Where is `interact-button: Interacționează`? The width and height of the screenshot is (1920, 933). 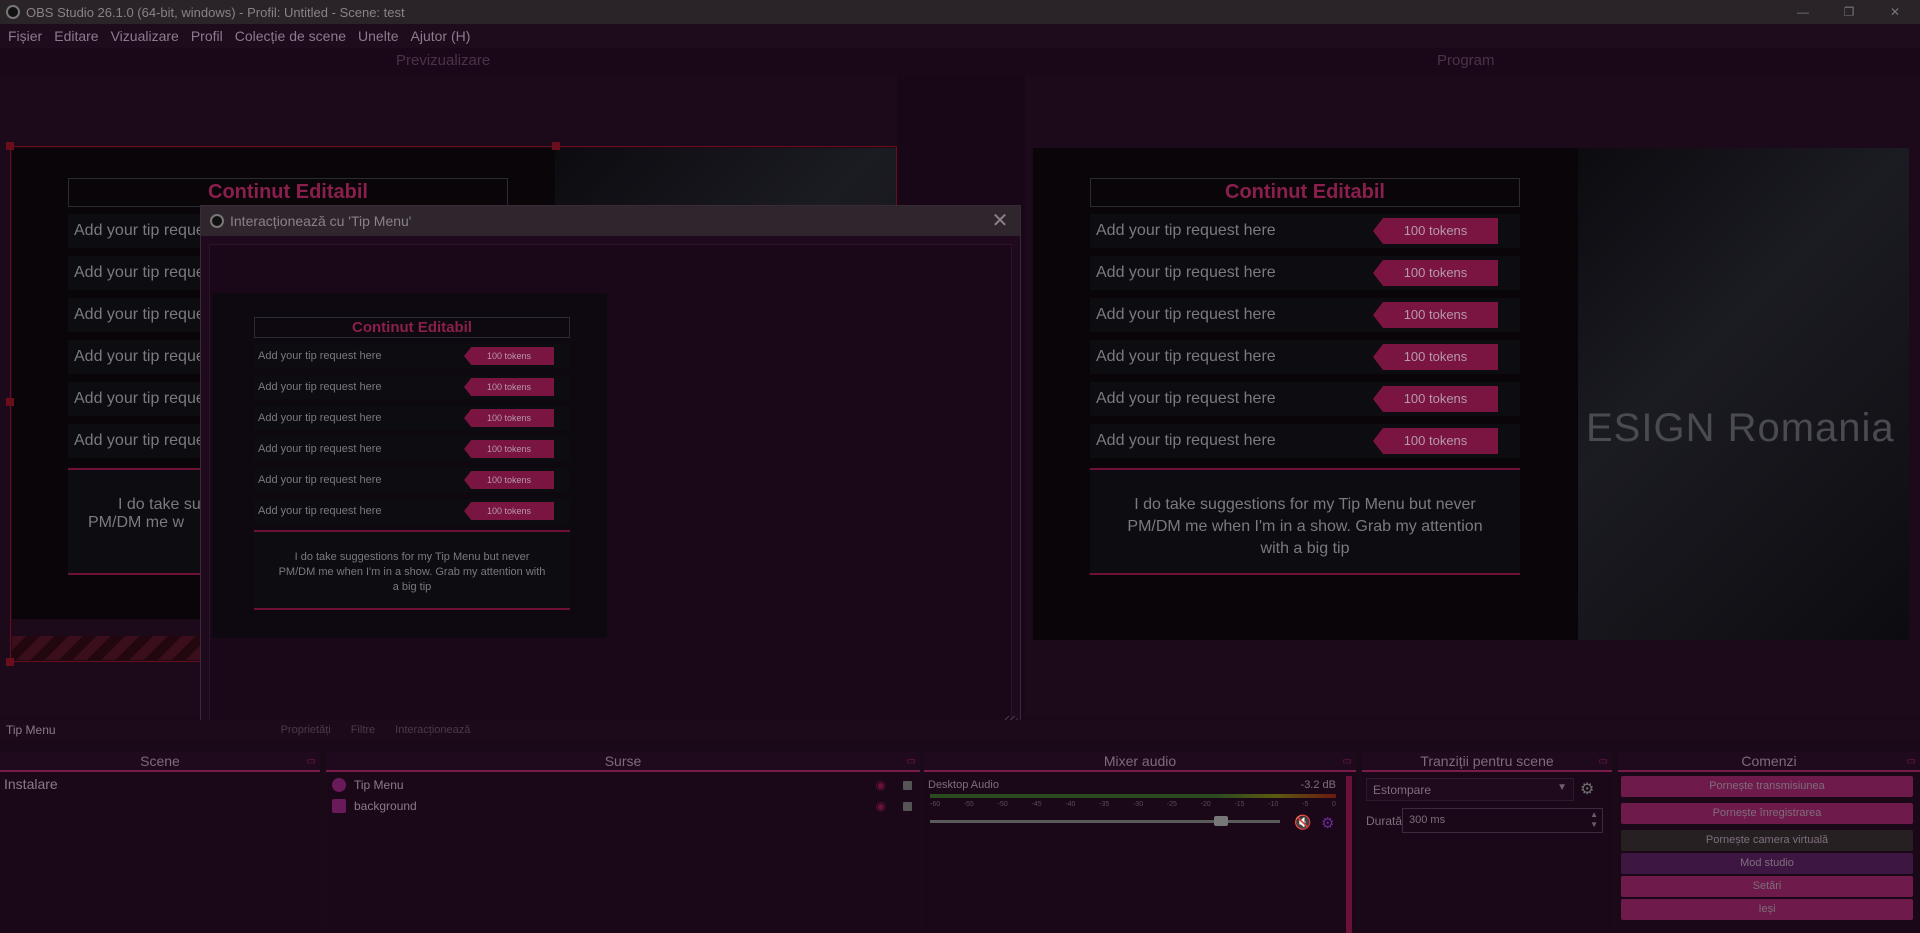
interact-button: Interacționează is located at coordinates (432, 730).